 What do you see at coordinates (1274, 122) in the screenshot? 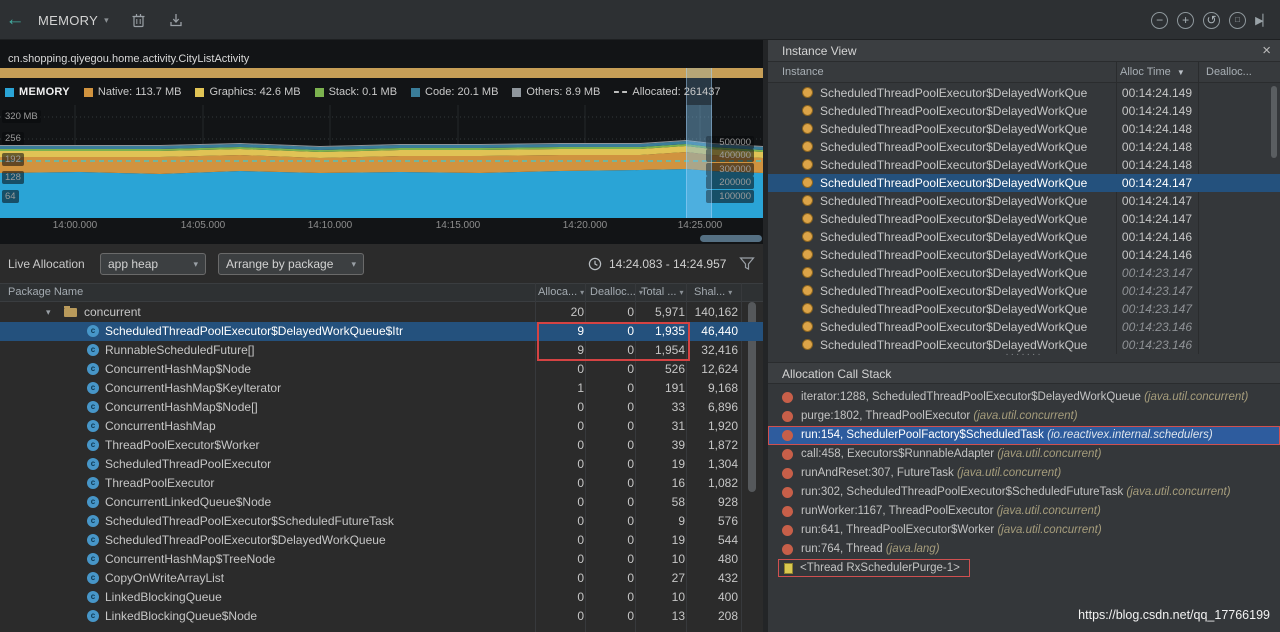
I see `instance-list-scrollbar` at bounding box center [1274, 122].